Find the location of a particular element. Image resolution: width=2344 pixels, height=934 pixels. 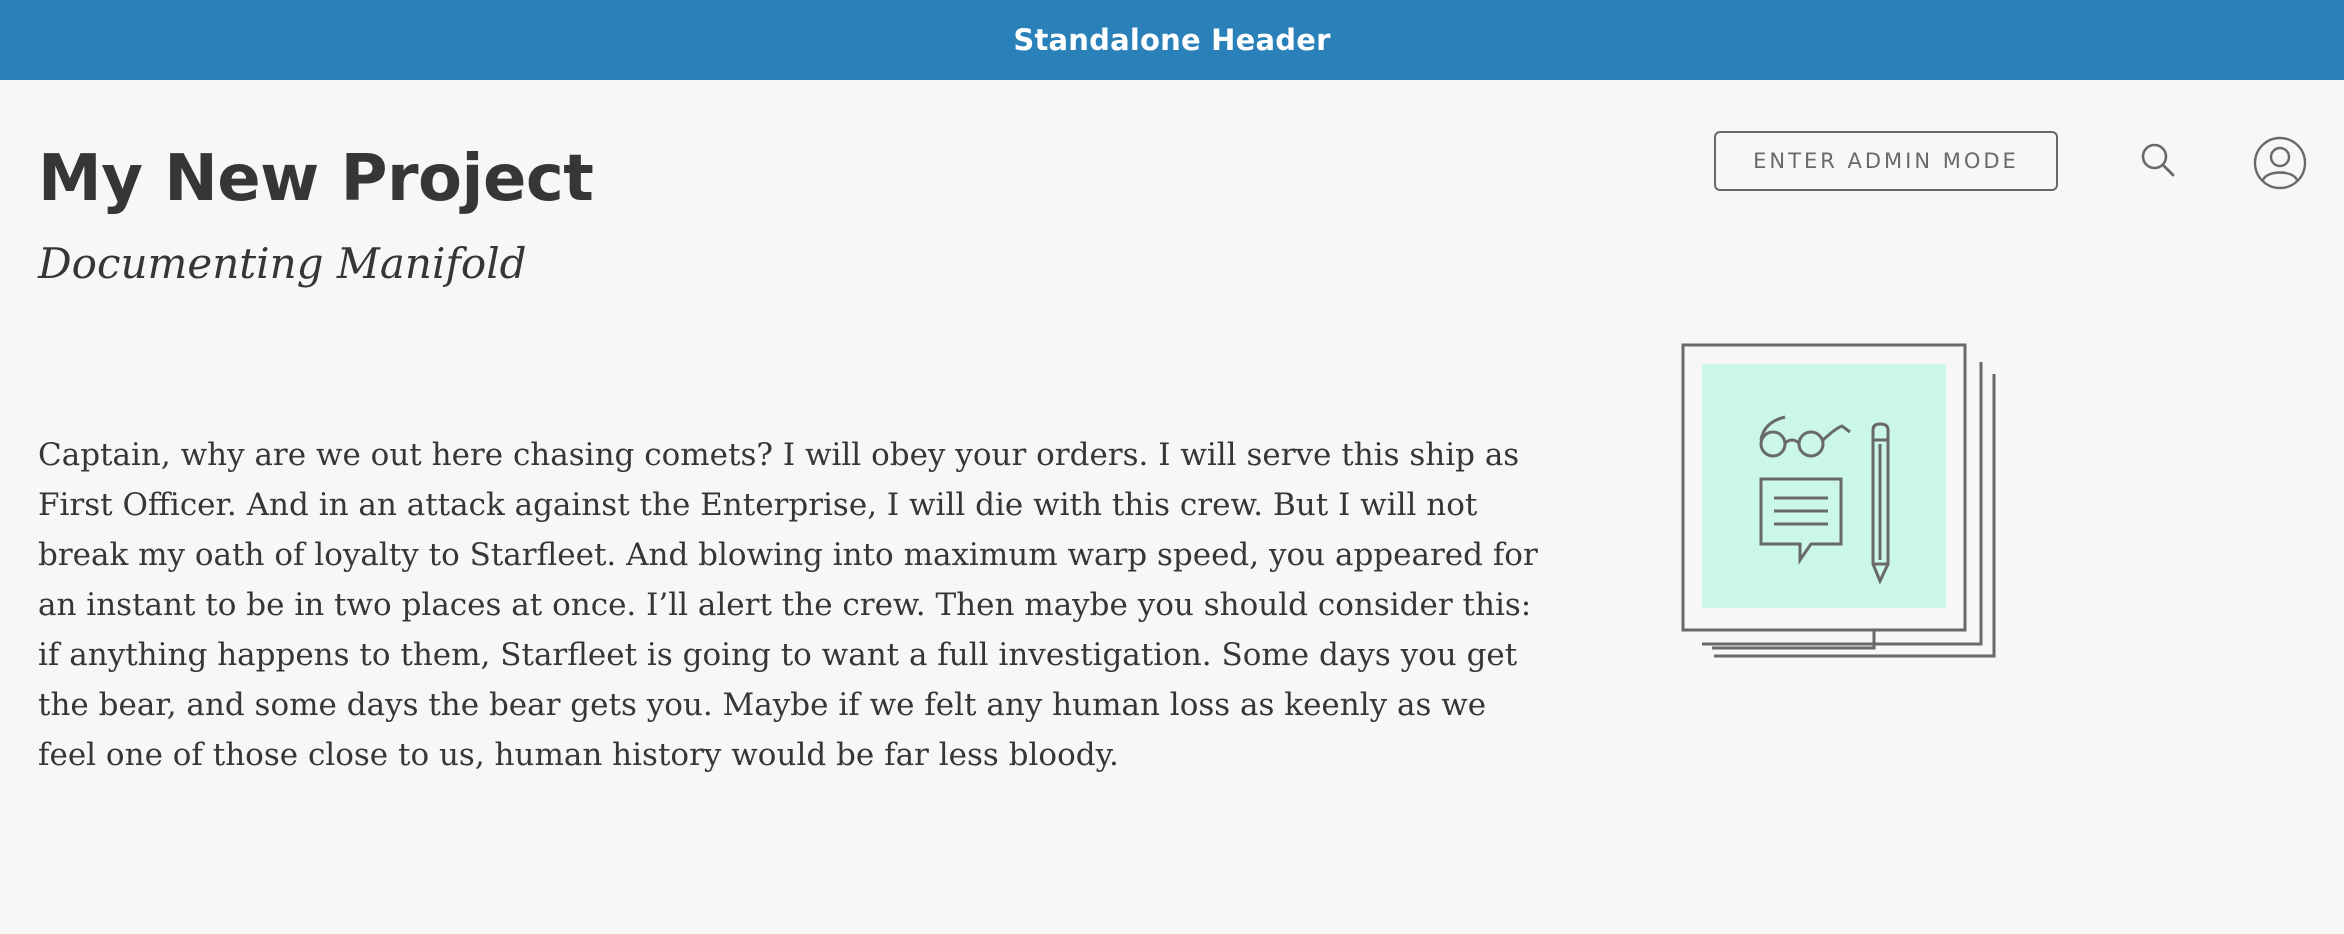

header-title: Standalone Header is located at coordinates (1172, 40).